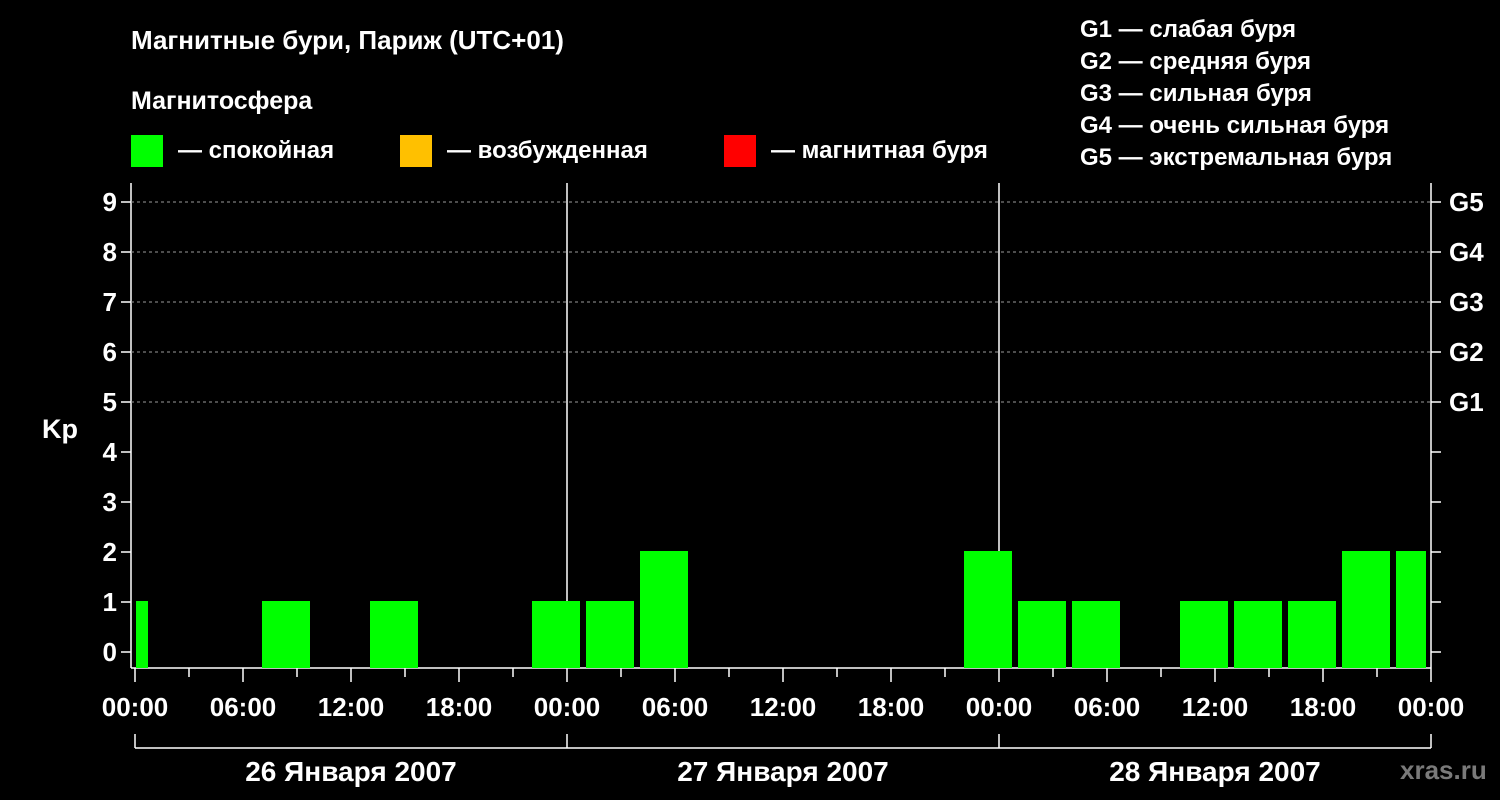  Describe the element at coordinates (110, 352) in the screenshot. I see `y-tick-label: 6` at that location.